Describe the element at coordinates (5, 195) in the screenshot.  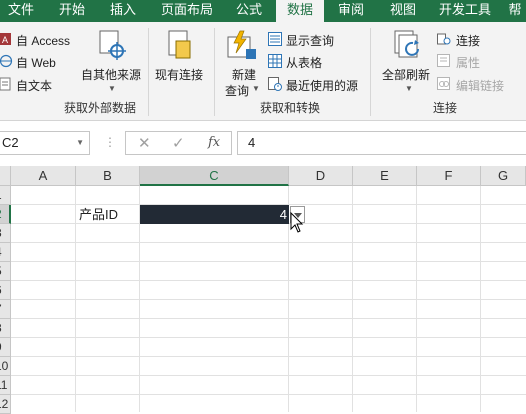
I see `row-header-1: 1` at that location.